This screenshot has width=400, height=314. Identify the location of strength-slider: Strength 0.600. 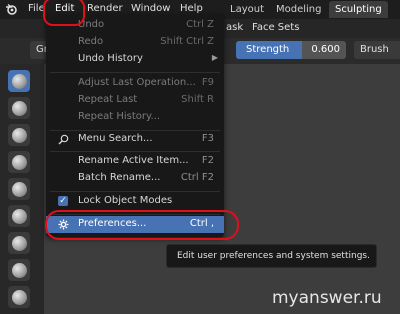
(291, 50).